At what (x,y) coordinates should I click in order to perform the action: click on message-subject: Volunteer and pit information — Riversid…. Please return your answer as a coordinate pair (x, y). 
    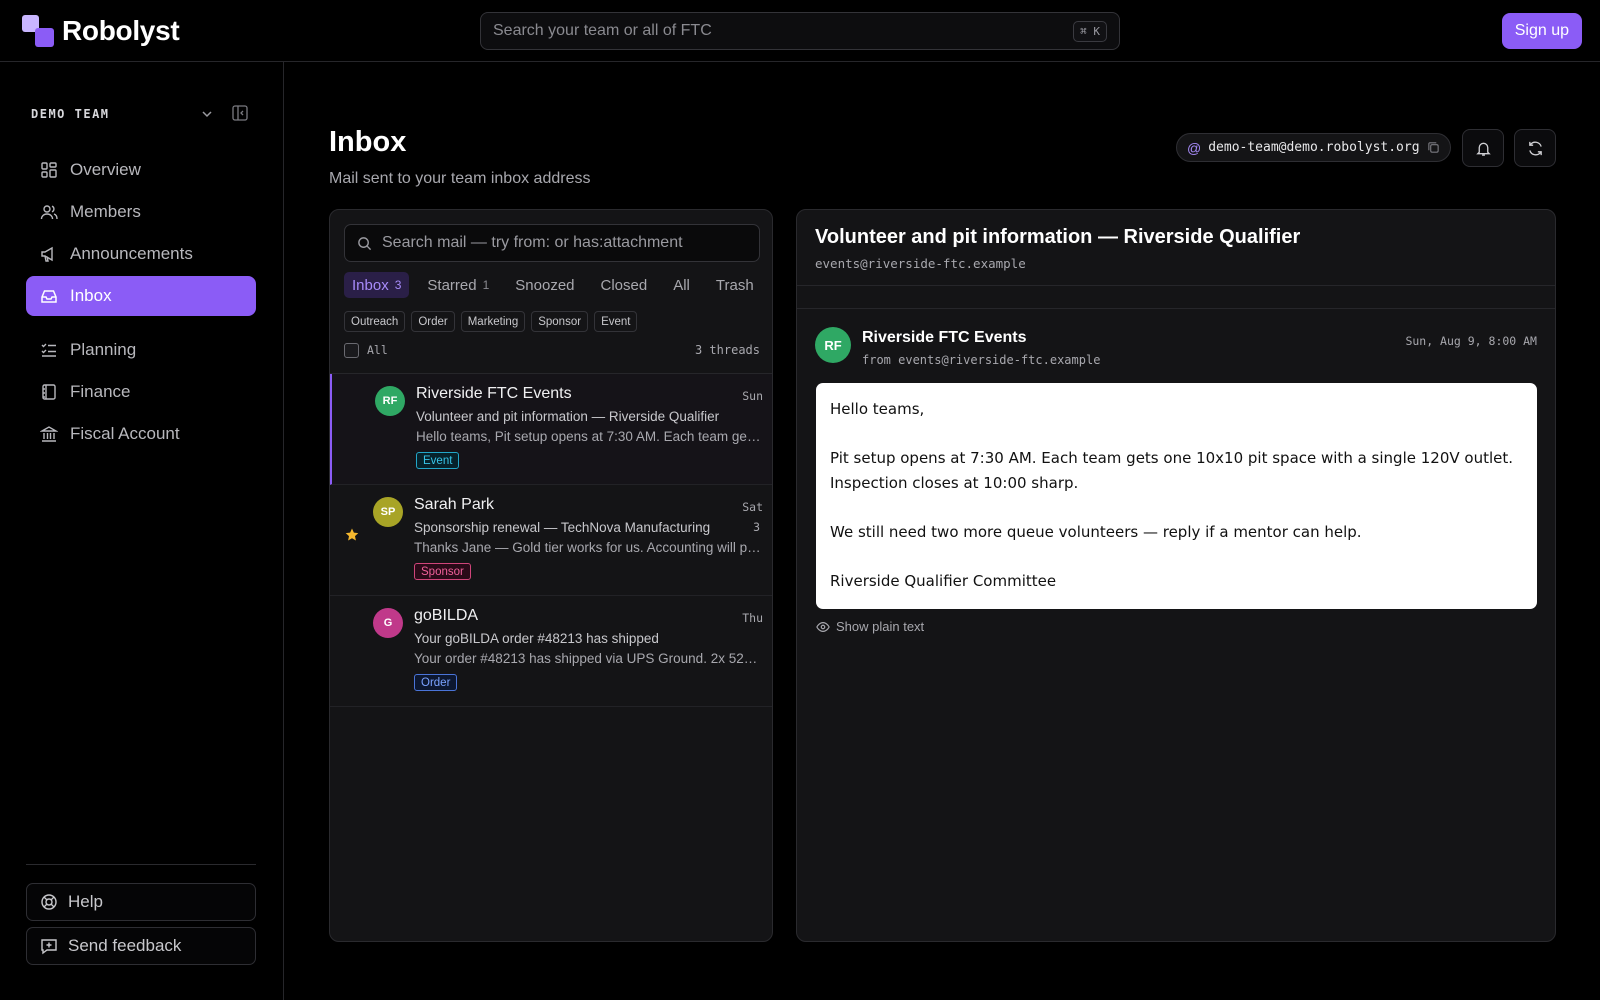
    Looking at the image, I should click on (1058, 237).